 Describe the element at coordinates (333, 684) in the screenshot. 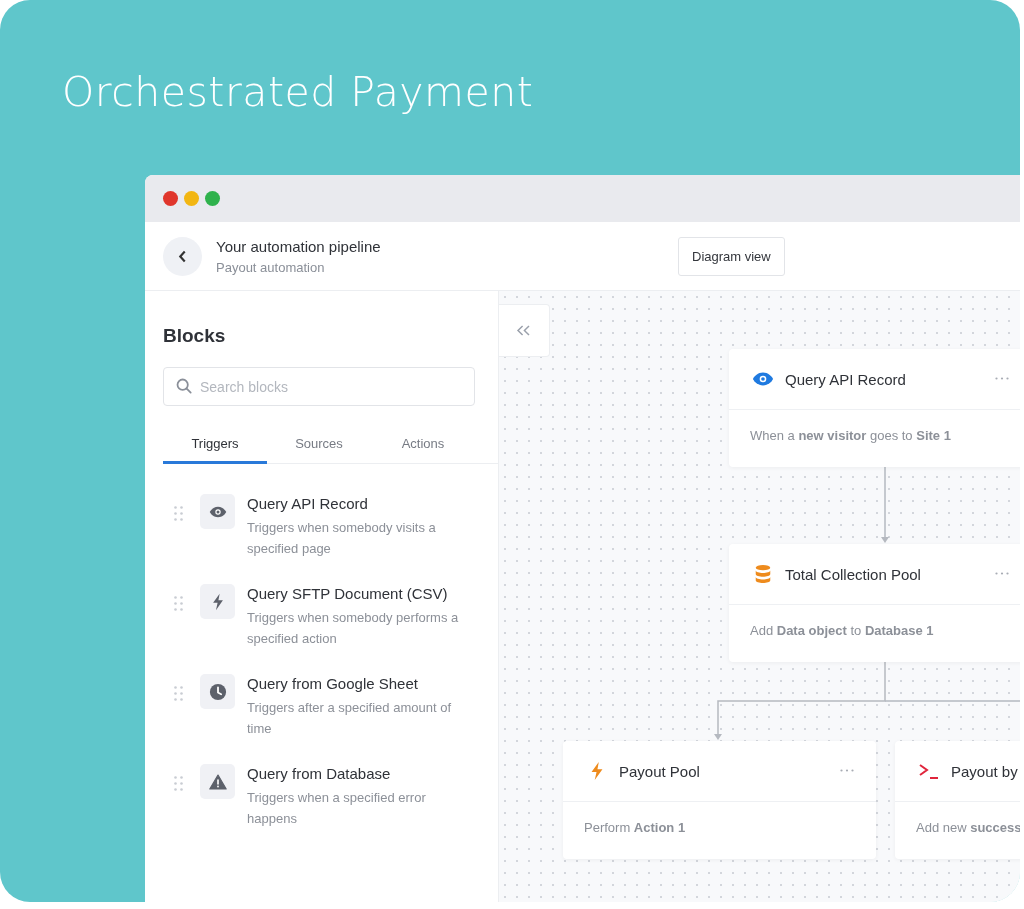

I see `block-title: Query from Google Sheet` at that location.